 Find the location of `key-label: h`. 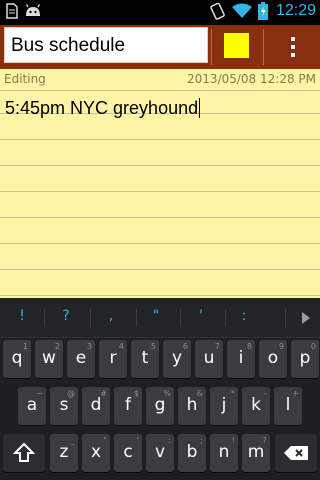

key-label: h is located at coordinates (192, 405).